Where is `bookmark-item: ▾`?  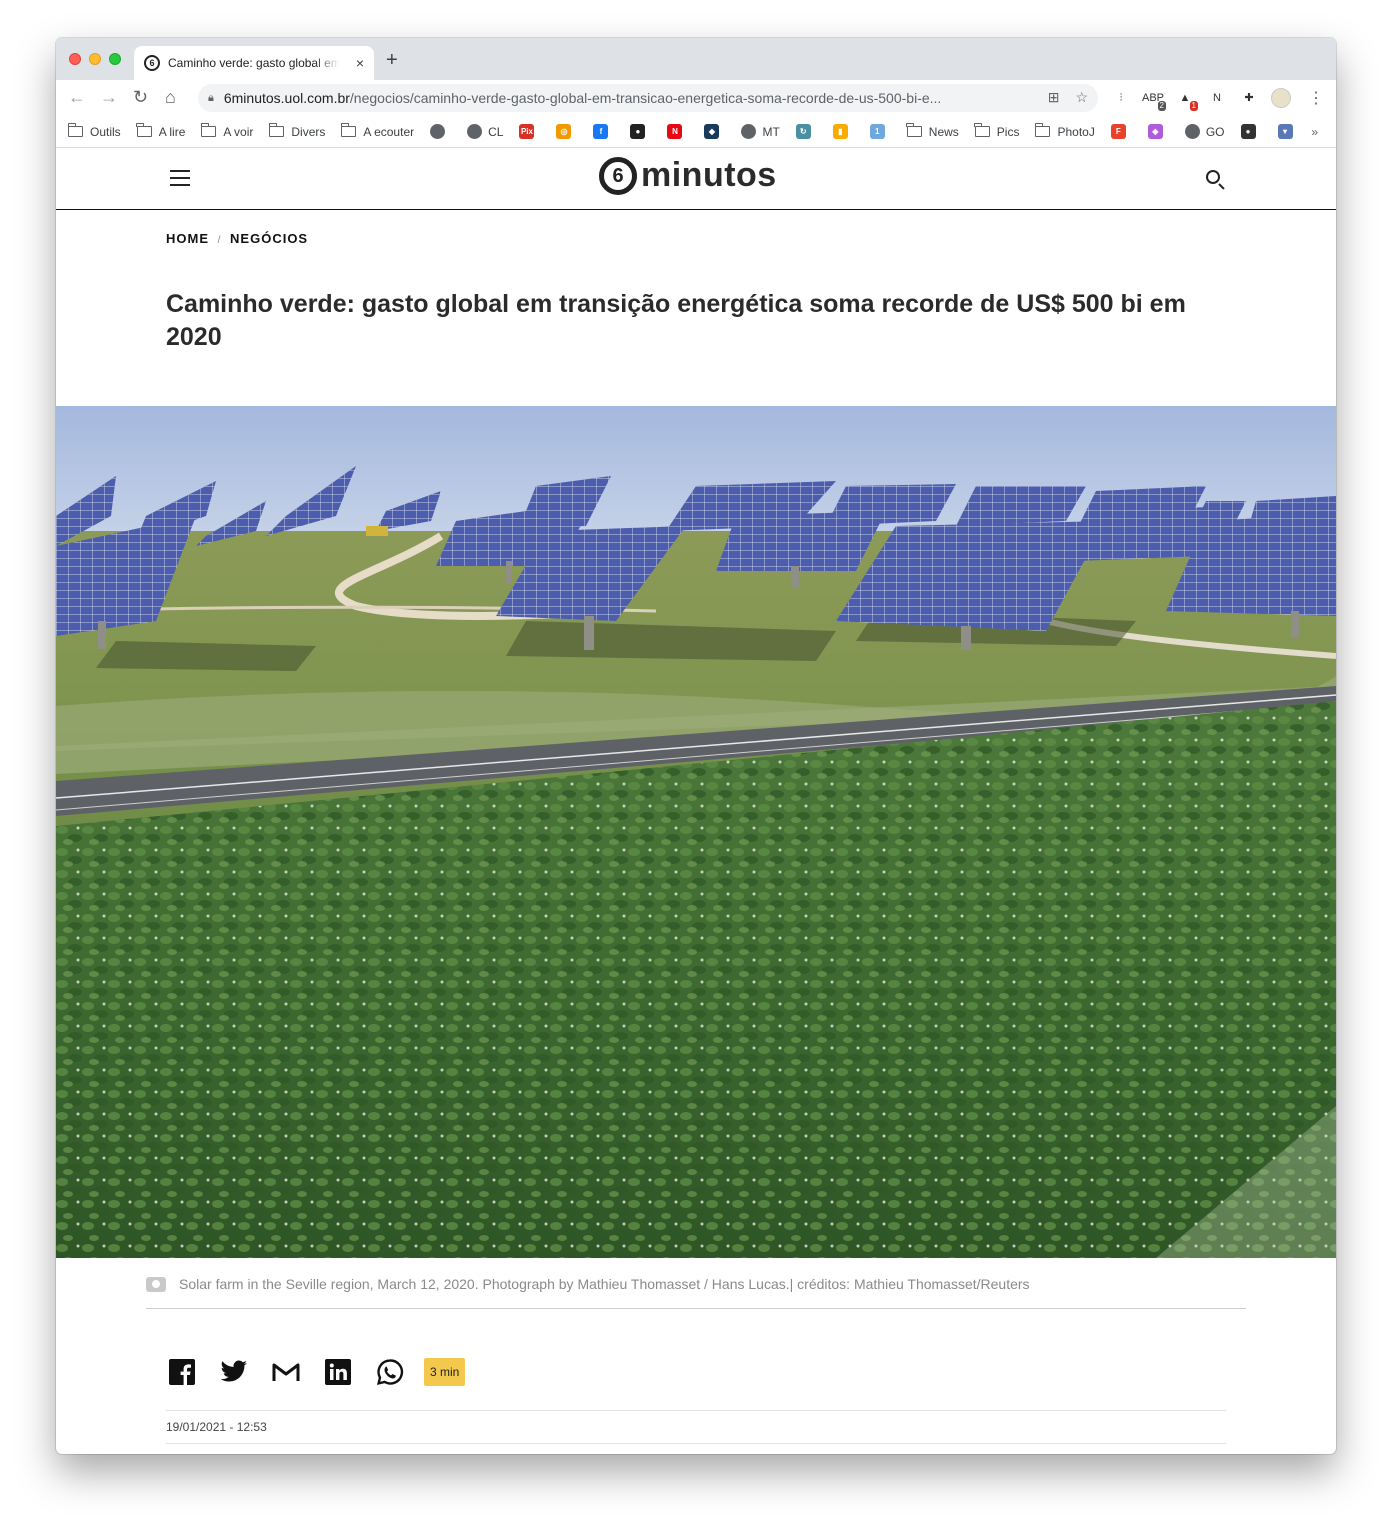
bookmark-item: ▾ is located at coordinates (1288, 131).